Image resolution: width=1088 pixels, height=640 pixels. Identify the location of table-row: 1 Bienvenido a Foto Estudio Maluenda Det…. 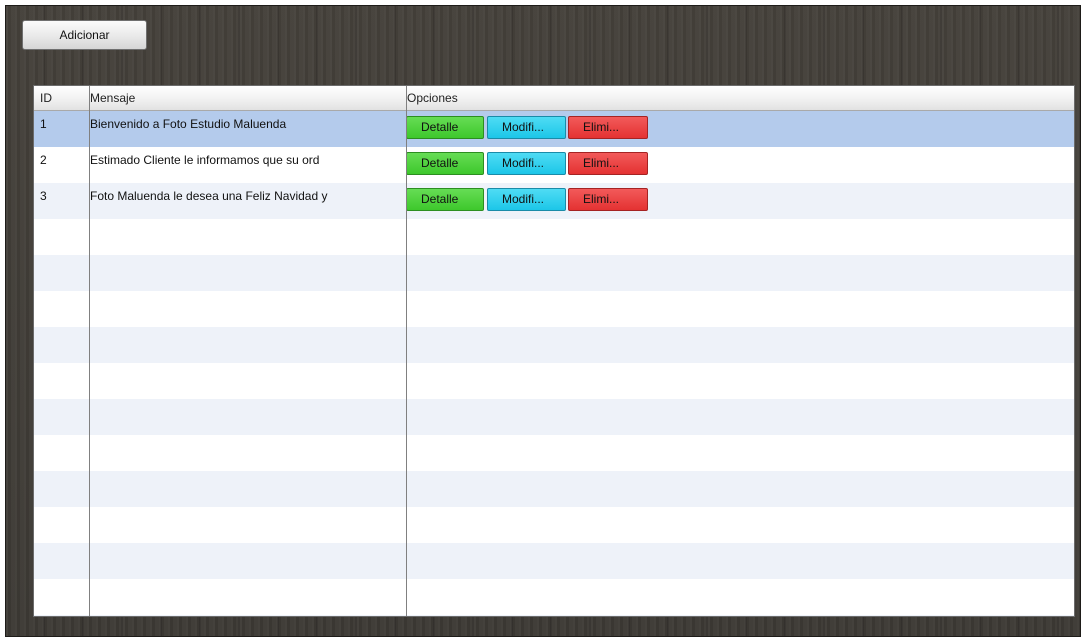
(554, 129).